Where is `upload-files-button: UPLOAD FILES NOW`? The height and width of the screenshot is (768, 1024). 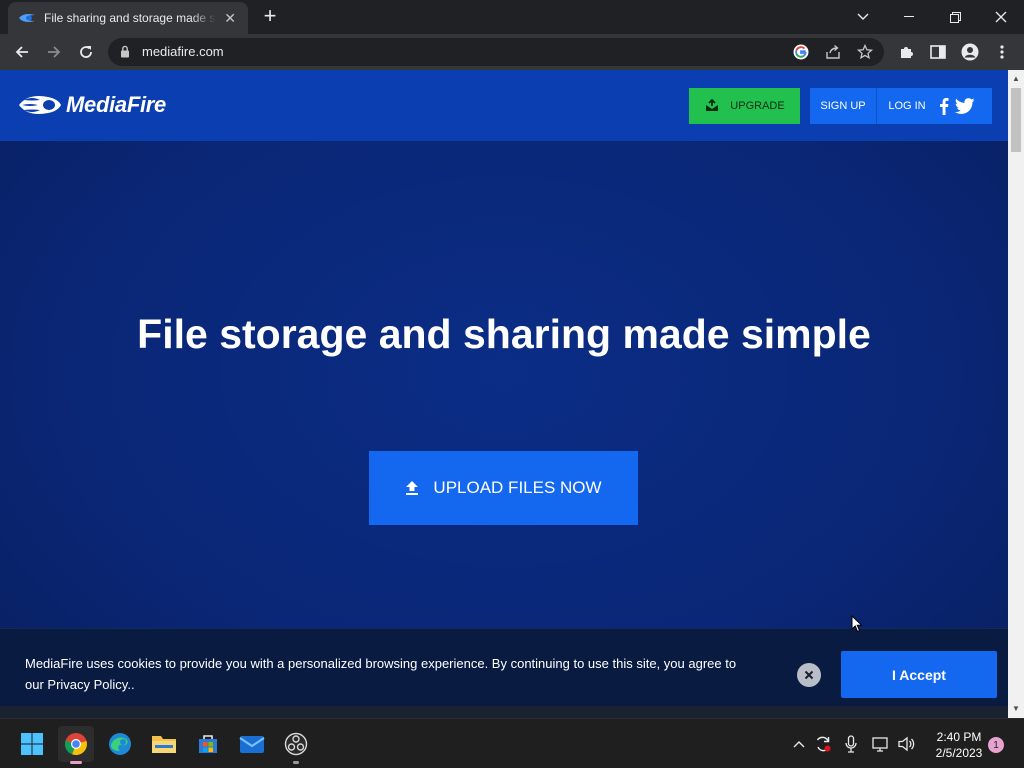 upload-files-button: UPLOAD FILES NOW is located at coordinates (503, 488).